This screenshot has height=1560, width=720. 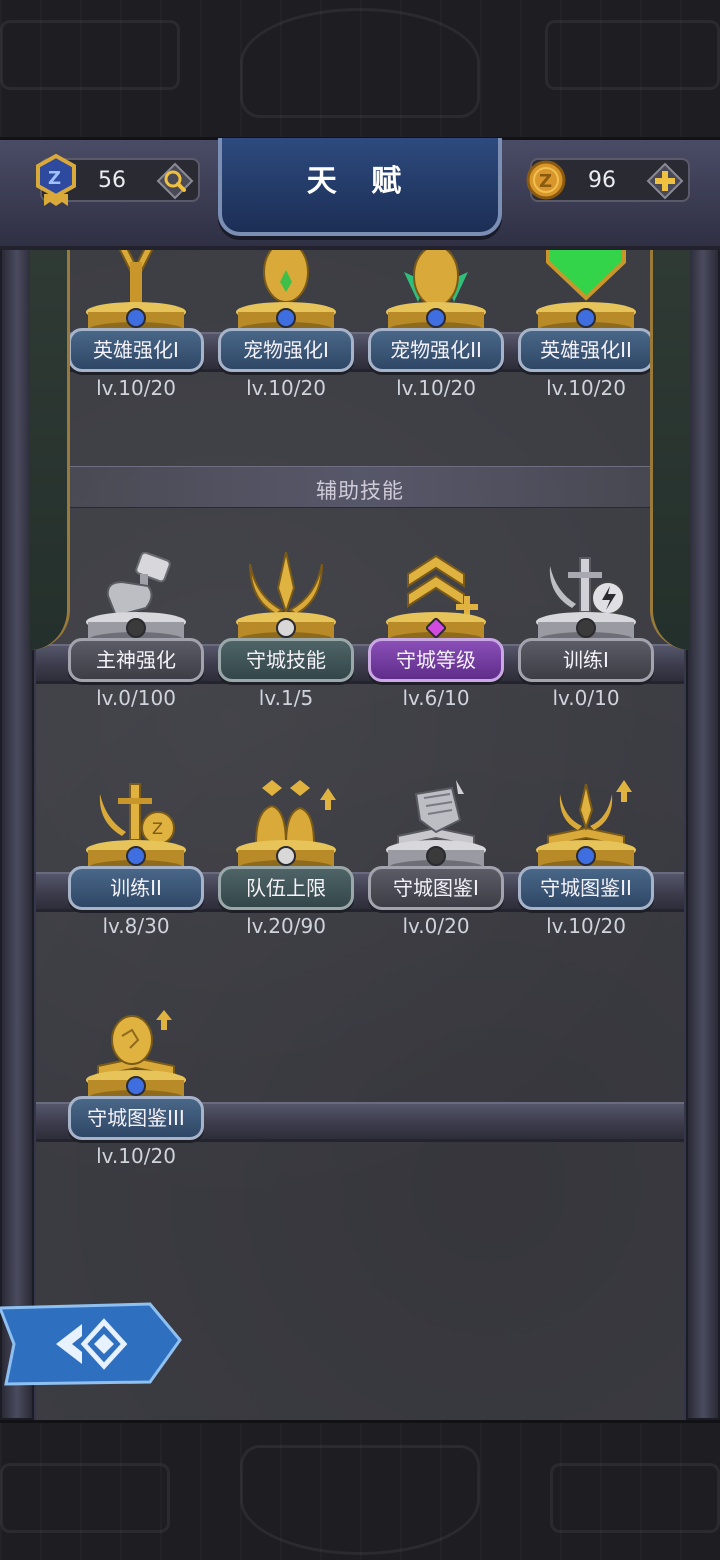 What do you see at coordinates (136, 350) in the screenshot?
I see `talent-name-plate: 英雄强化I` at bounding box center [136, 350].